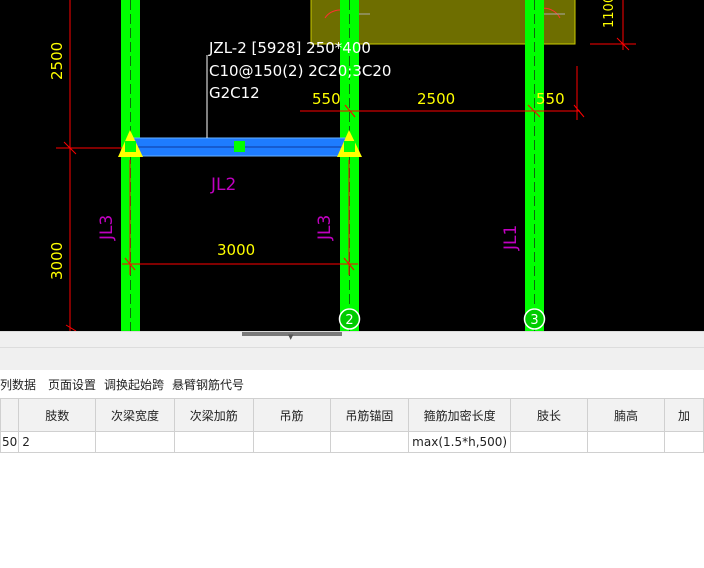 The height and width of the screenshot is (568, 704). What do you see at coordinates (135, 415) in the screenshot?
I see `col-header-secondary-beam-width: 次梁宽度` at bounding box center [135, 415].